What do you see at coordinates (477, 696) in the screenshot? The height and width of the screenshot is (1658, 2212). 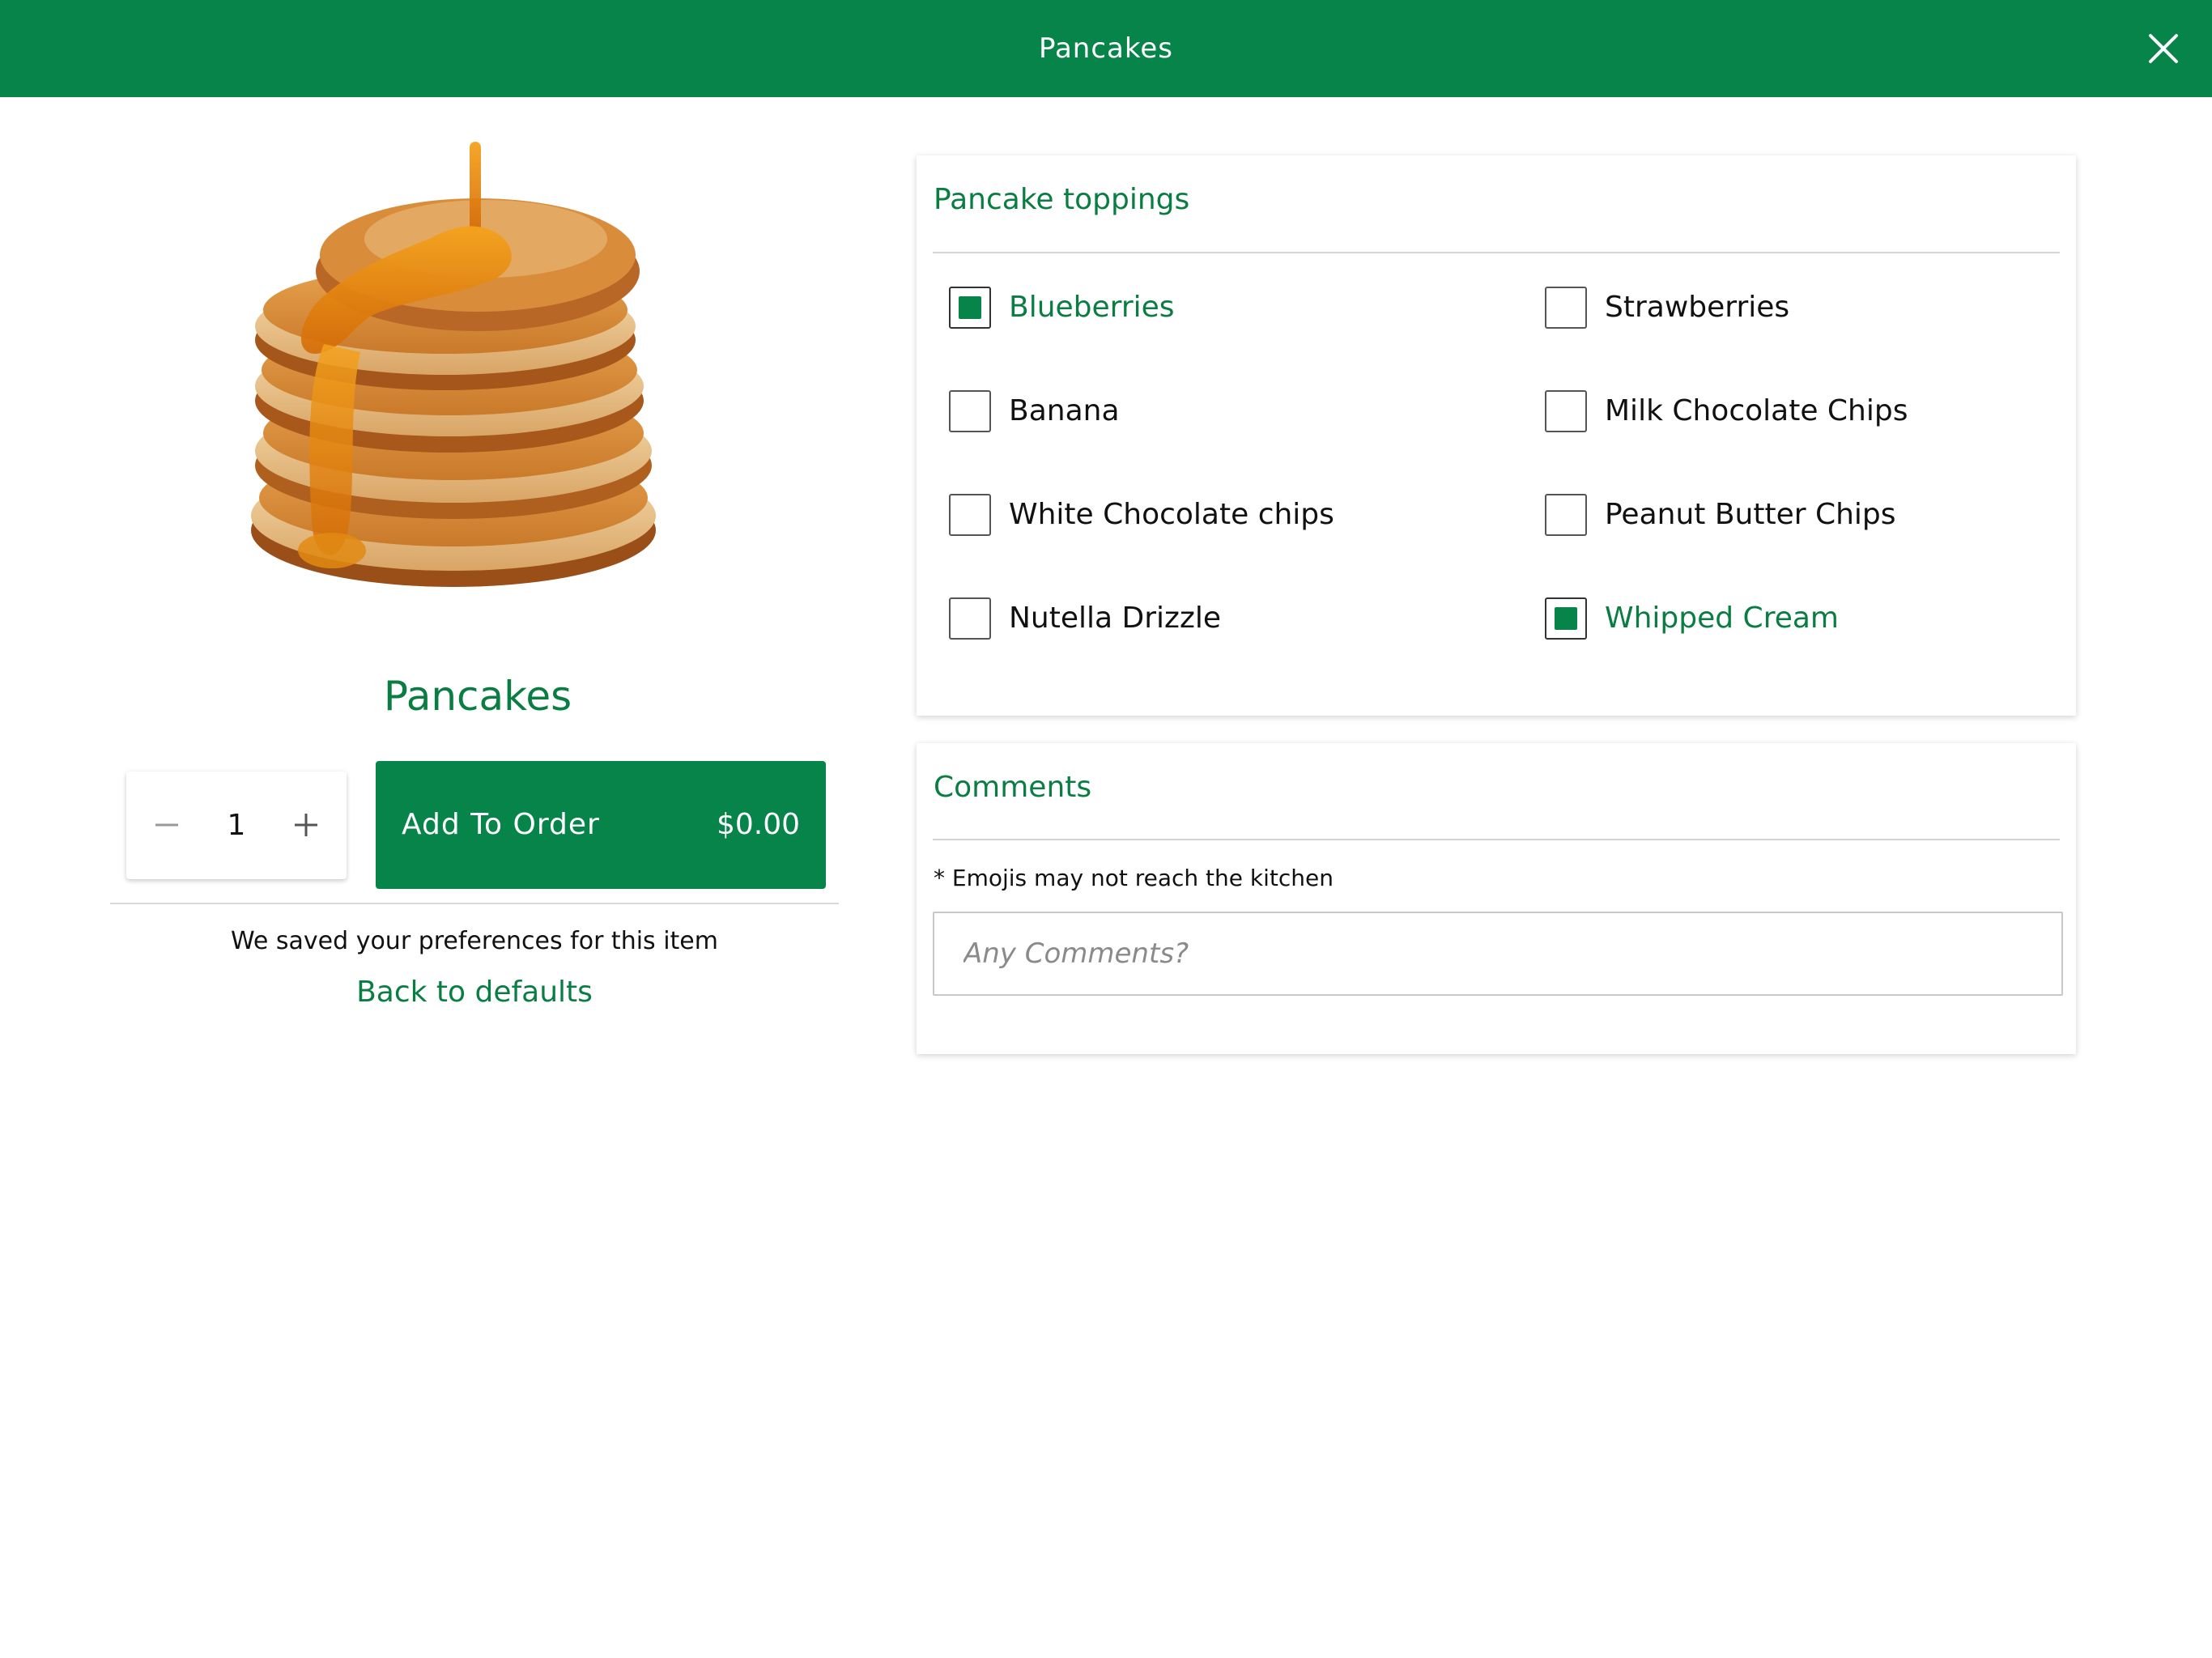 I see `product-name: Pancakes` at bounding box center [477, 696].